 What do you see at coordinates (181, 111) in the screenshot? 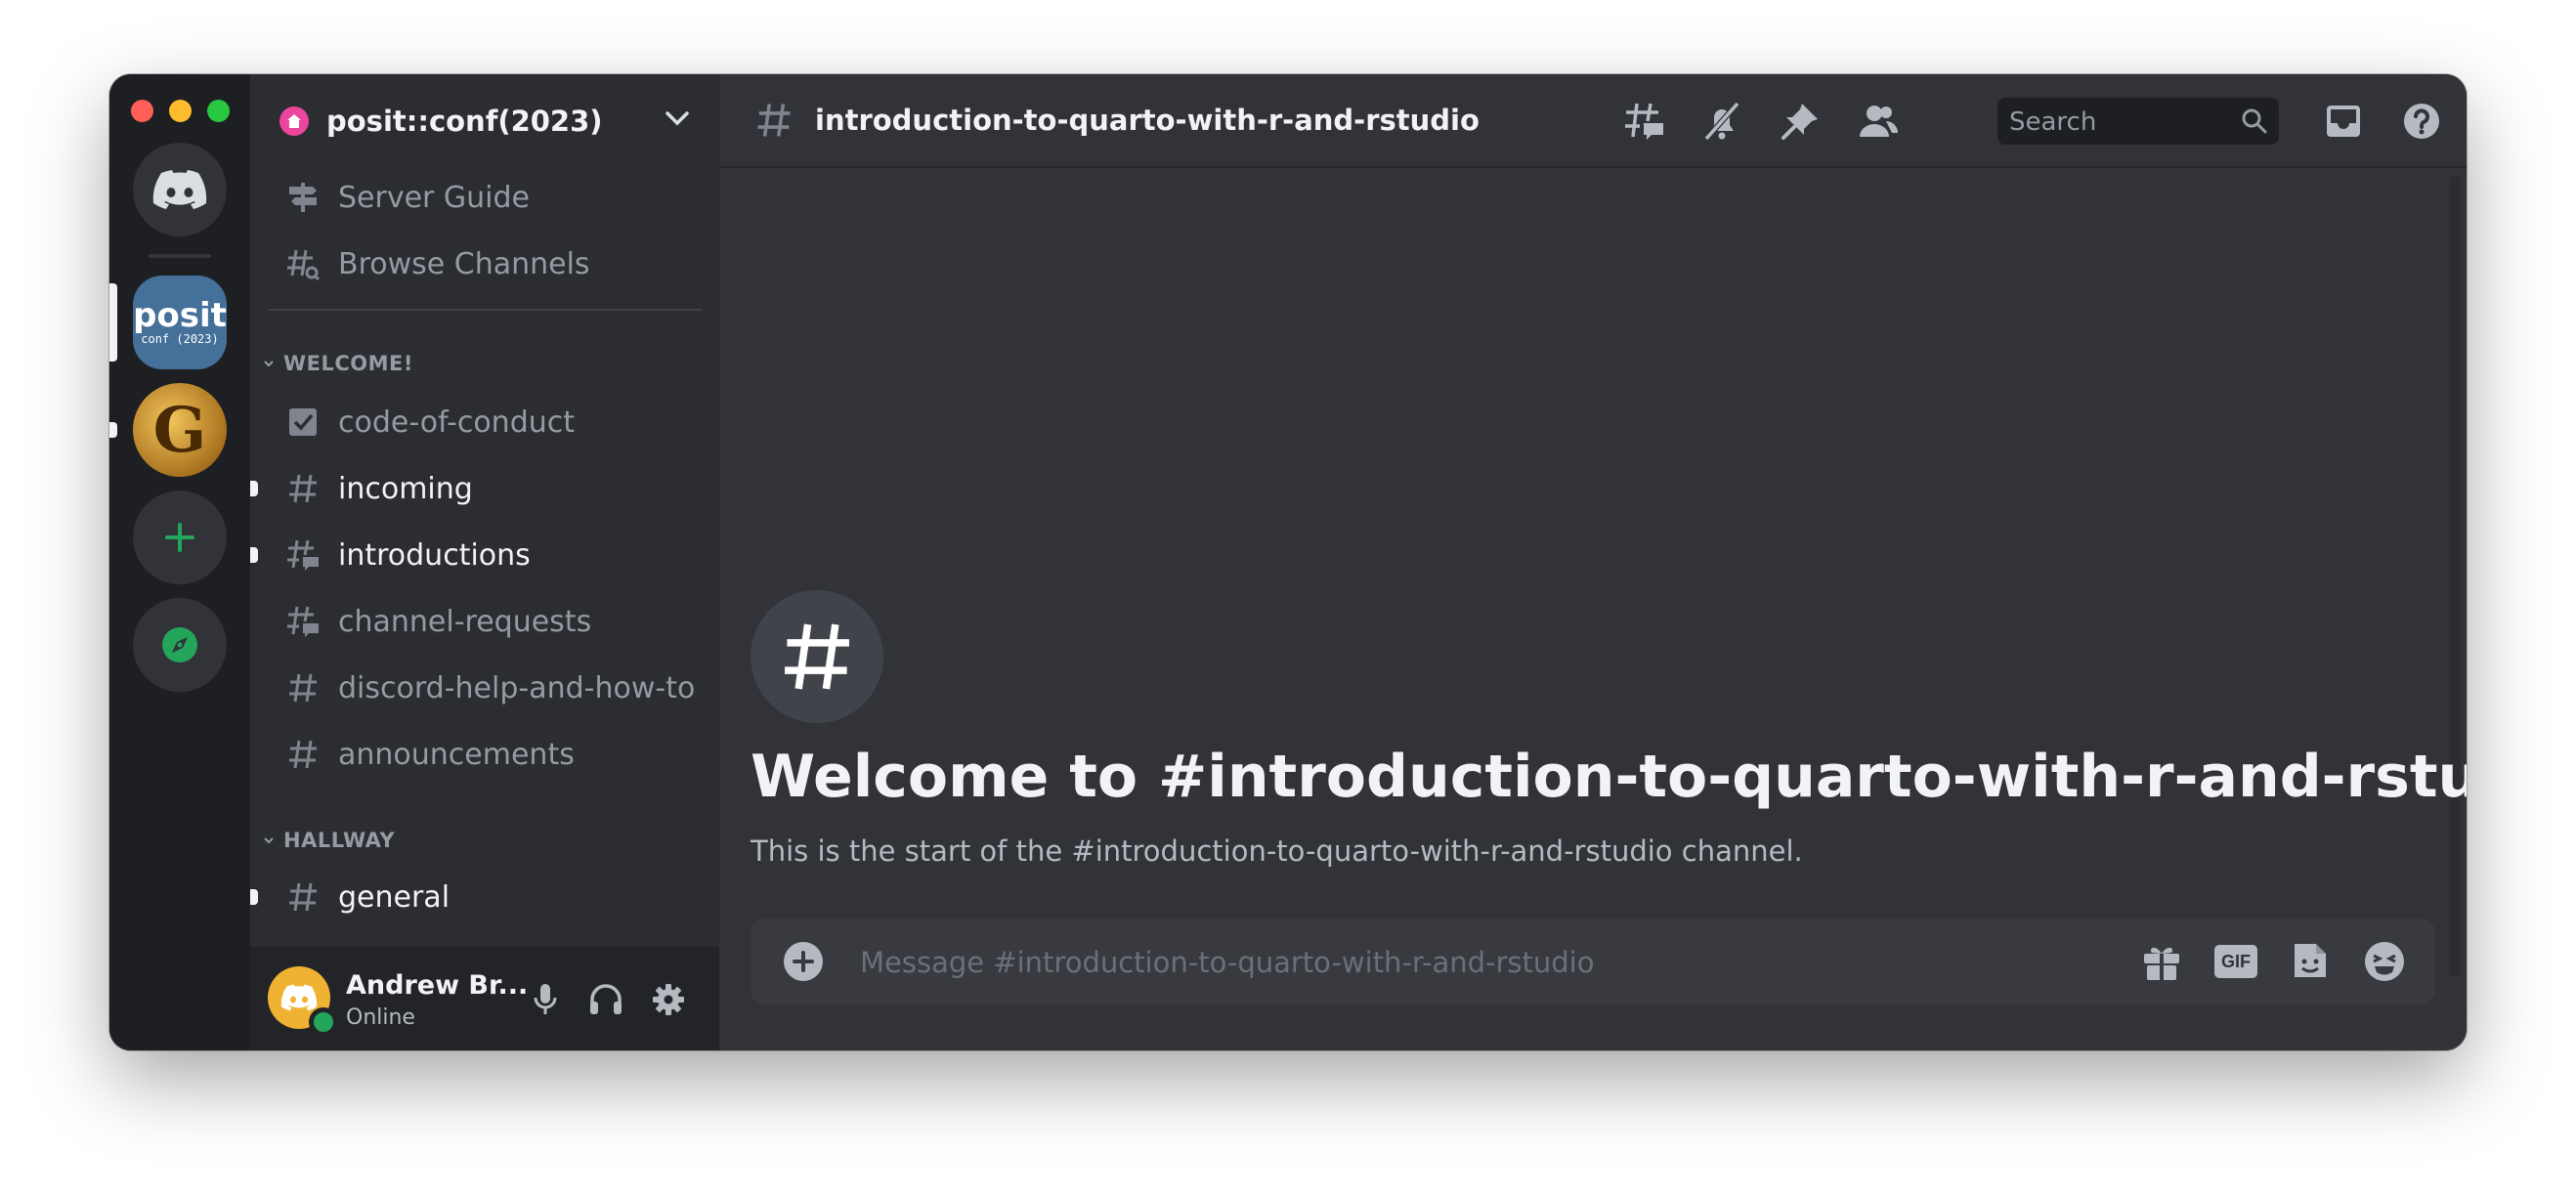
I see `window-minimize-button` at bounding box center [181, 111].